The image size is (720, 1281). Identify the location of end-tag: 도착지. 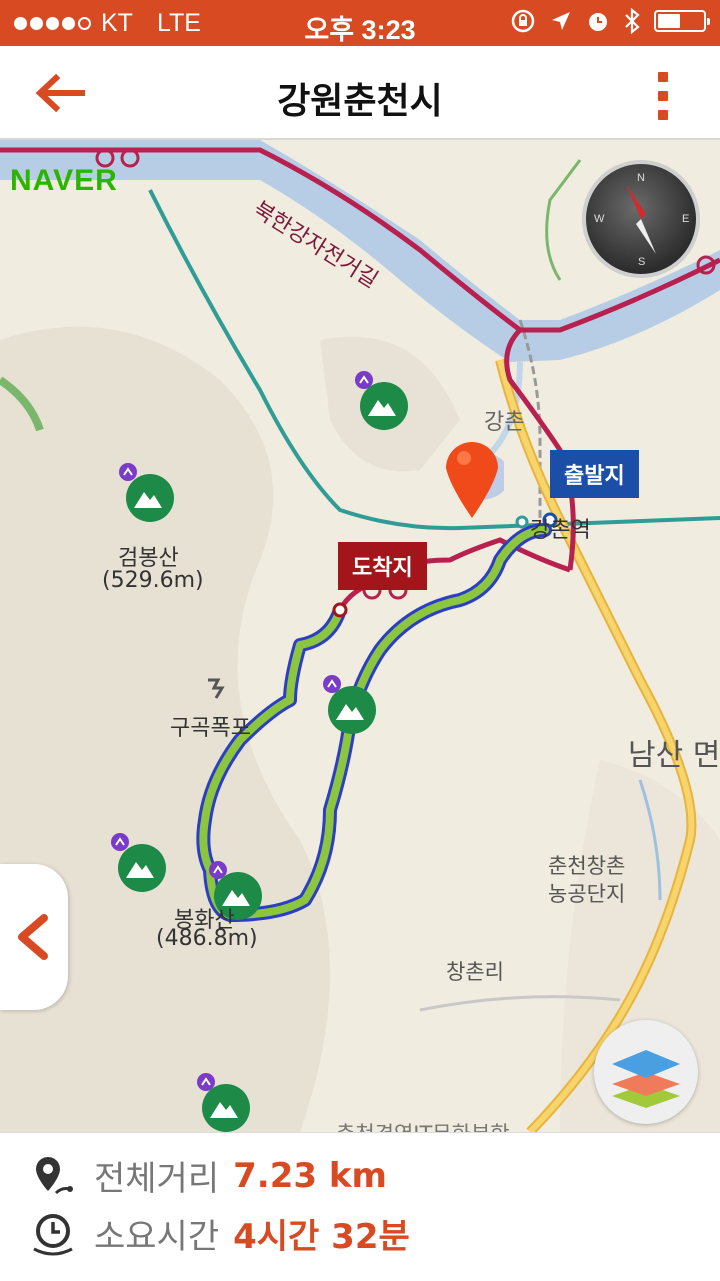
(382, 566).